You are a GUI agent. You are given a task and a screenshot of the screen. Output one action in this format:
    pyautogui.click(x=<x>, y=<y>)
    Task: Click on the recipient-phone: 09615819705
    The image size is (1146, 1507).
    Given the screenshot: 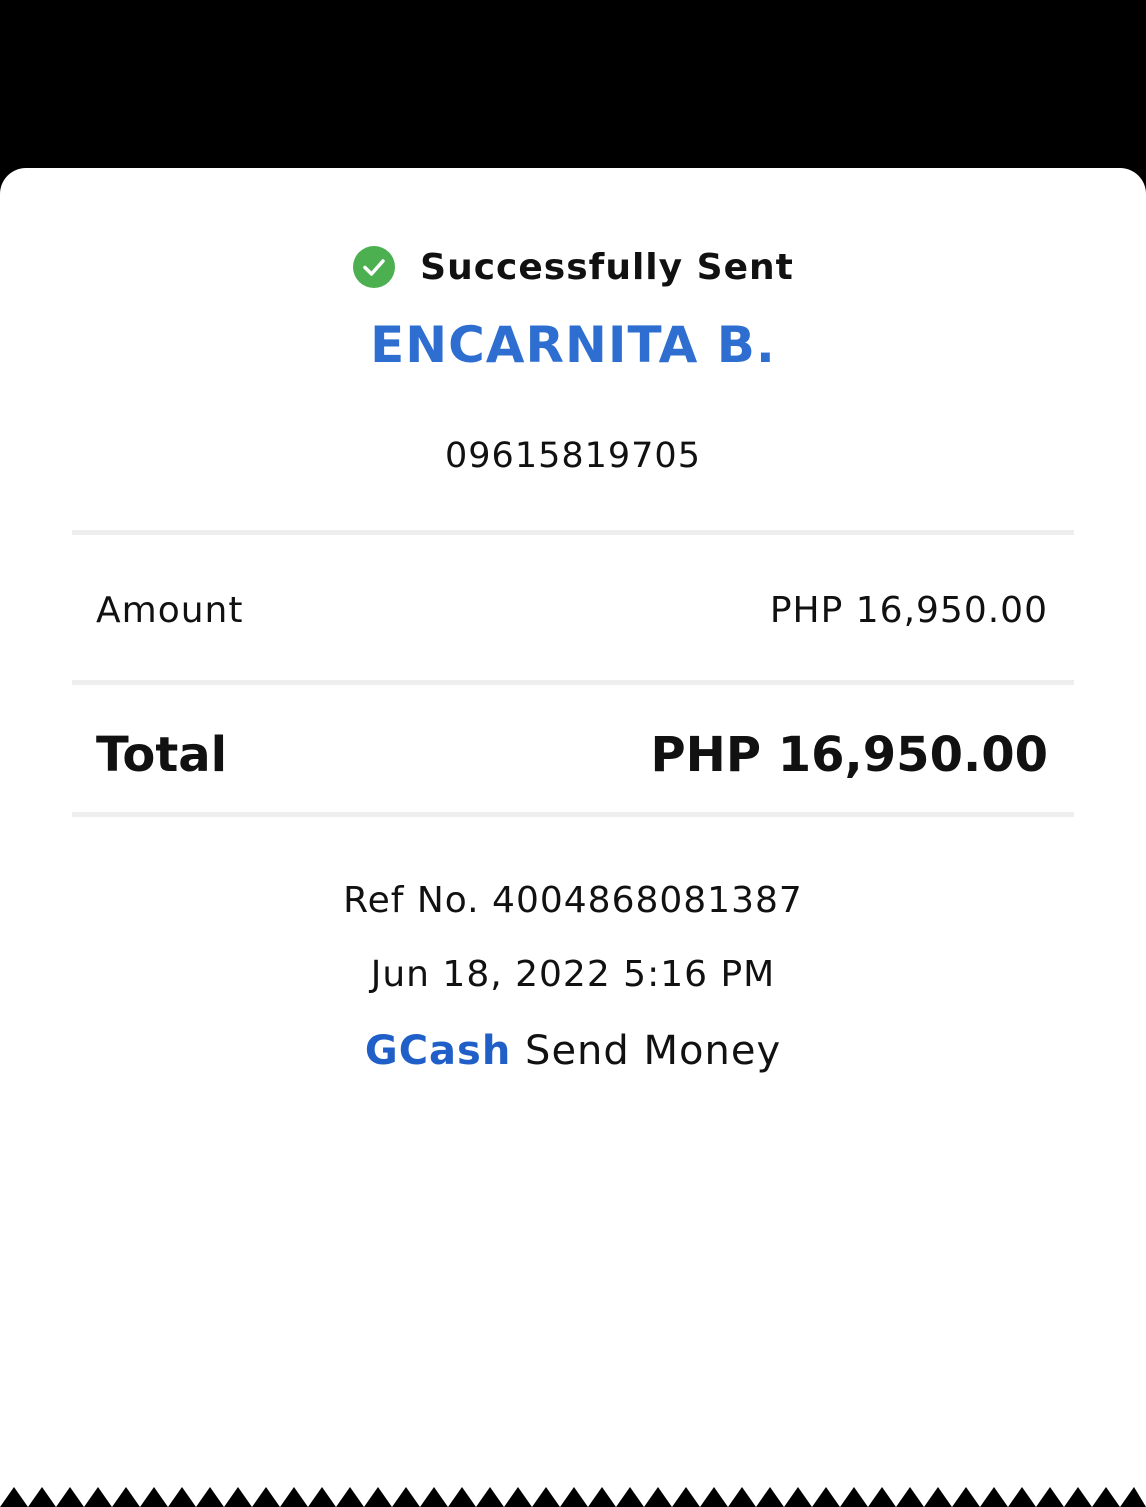 What is the action you would take?
    pyautogui.click(x=573, y=456)
    